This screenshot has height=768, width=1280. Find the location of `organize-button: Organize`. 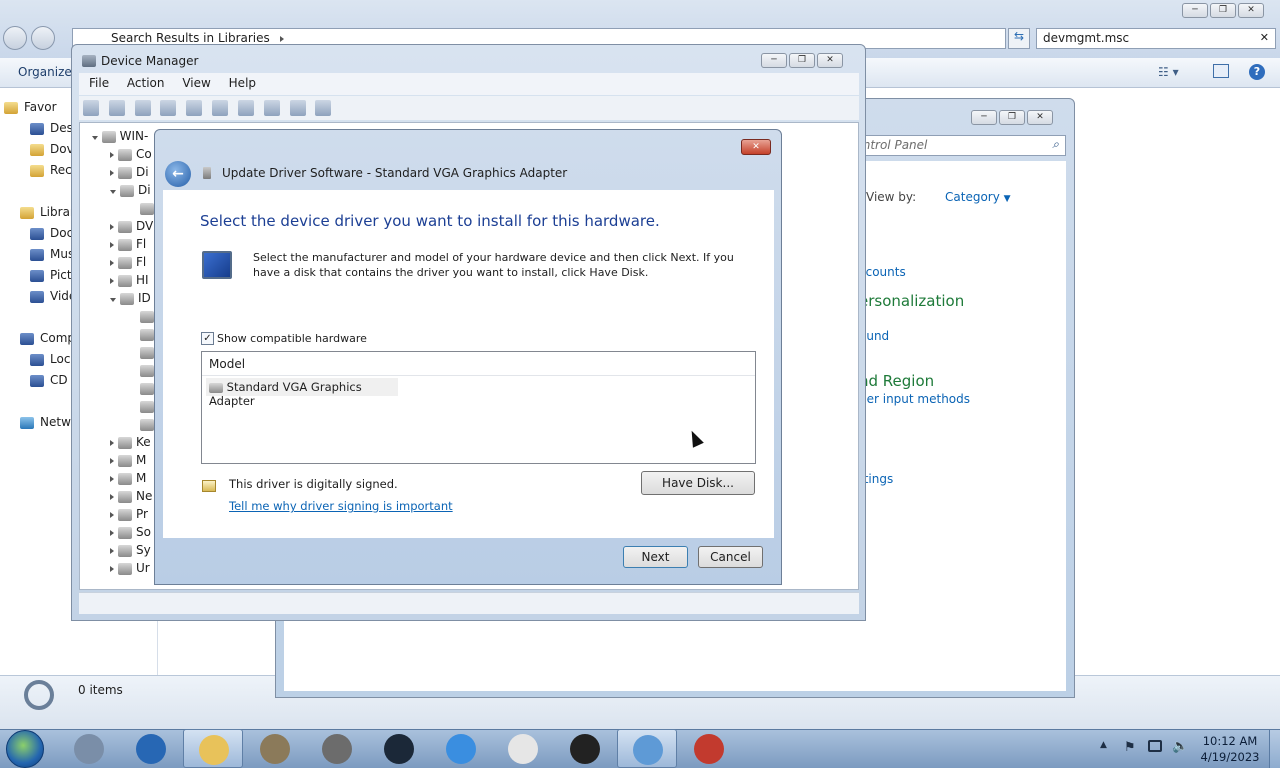

organize-button: Organize is located at coordinates (45, 72).